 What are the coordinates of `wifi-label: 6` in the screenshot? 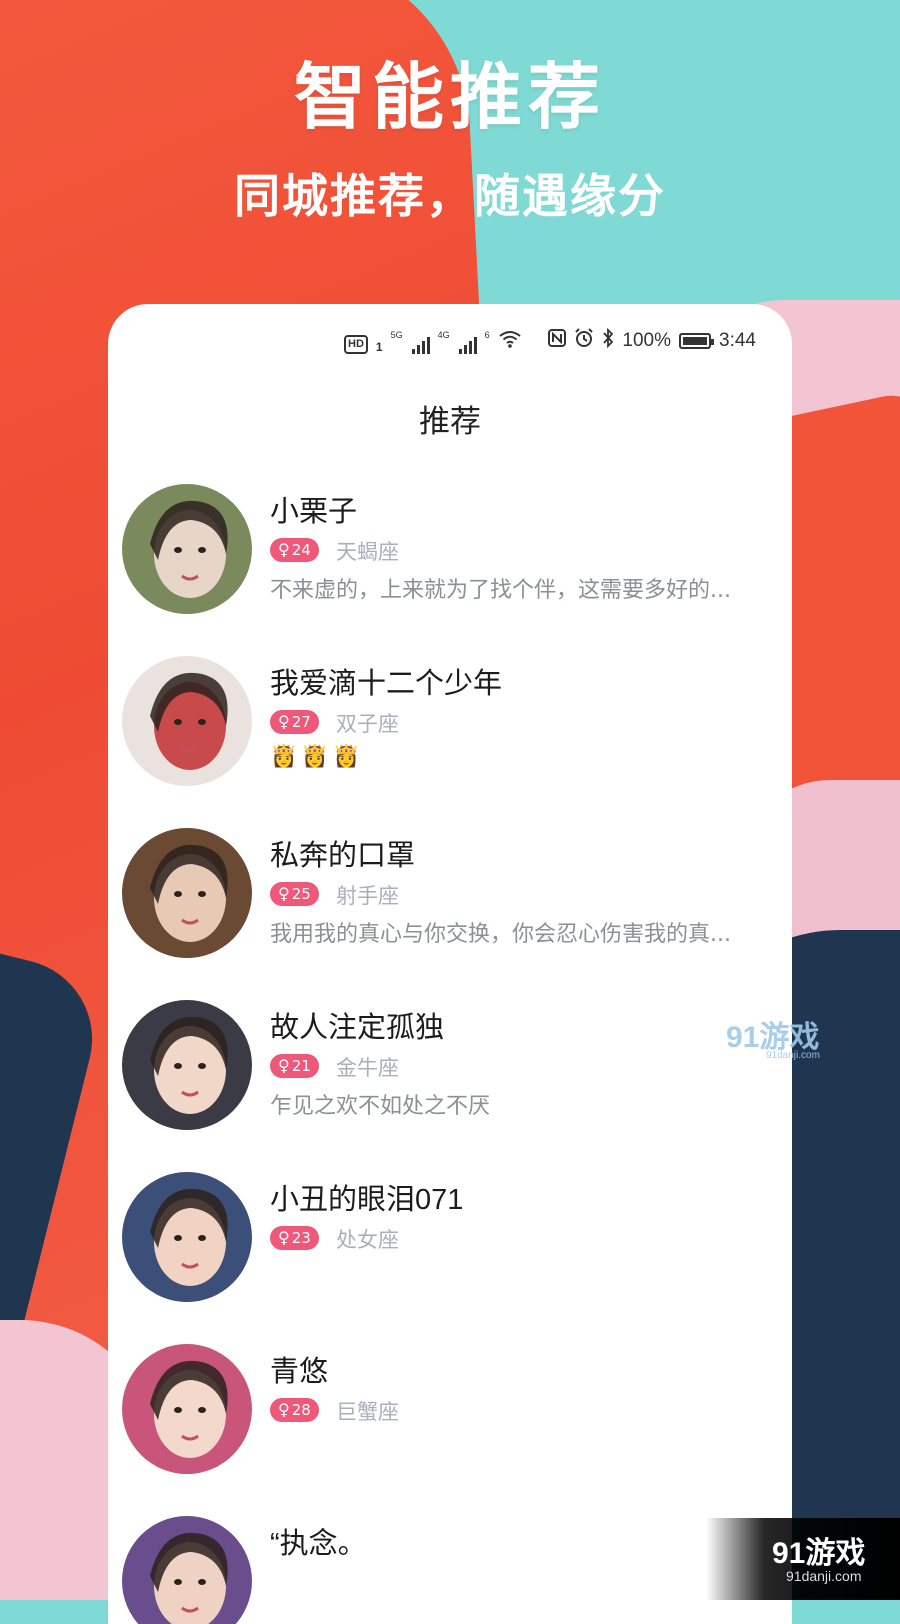 It's located at (487, 335).